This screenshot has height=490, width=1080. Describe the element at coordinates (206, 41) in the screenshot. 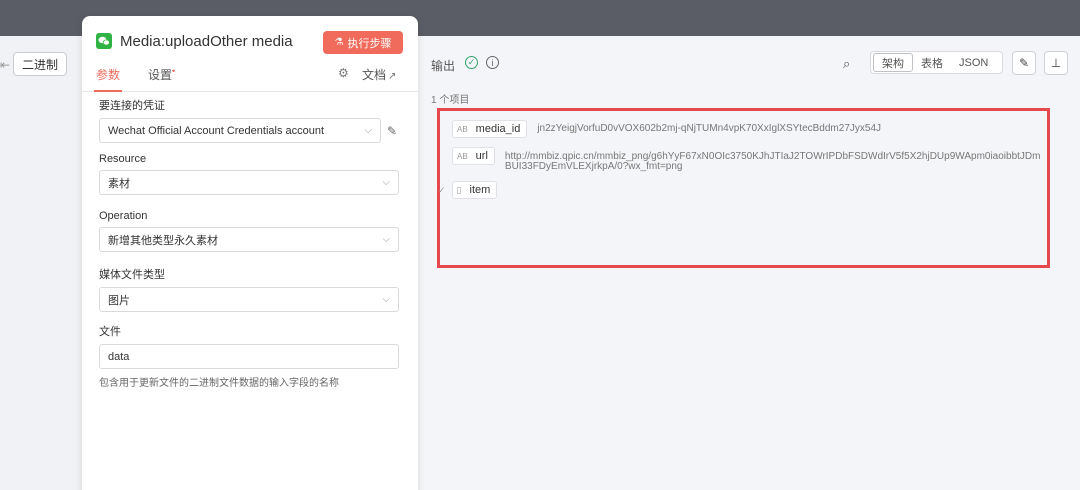

I see `node-title: Media:uploadOther media` at that location.